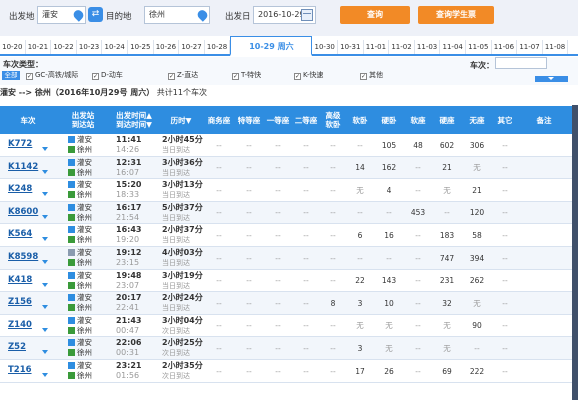 The image size is (578, 400). Describe the element at coordinates (246, 75) in the screenshot. I see `filter-type-checkbox: ✓ T-特快` at that location.